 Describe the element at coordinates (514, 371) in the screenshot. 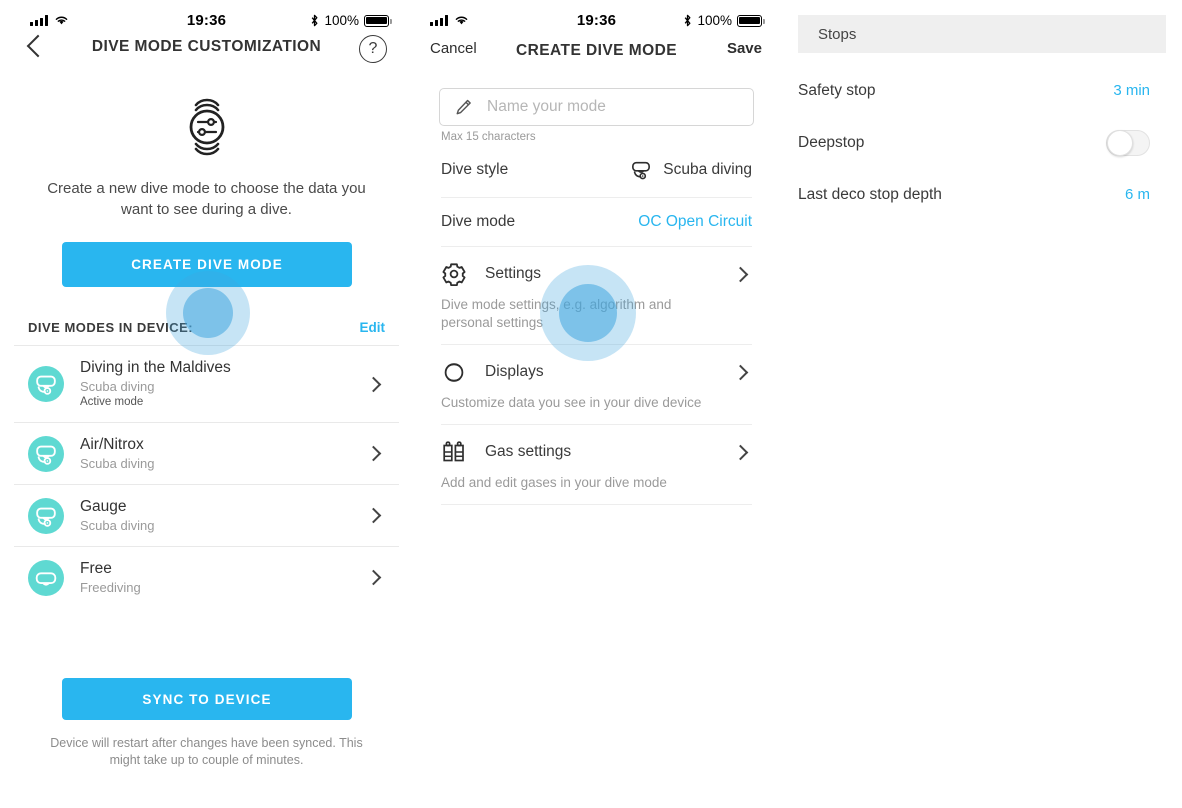

I see `displays-title: Displays` at that location.